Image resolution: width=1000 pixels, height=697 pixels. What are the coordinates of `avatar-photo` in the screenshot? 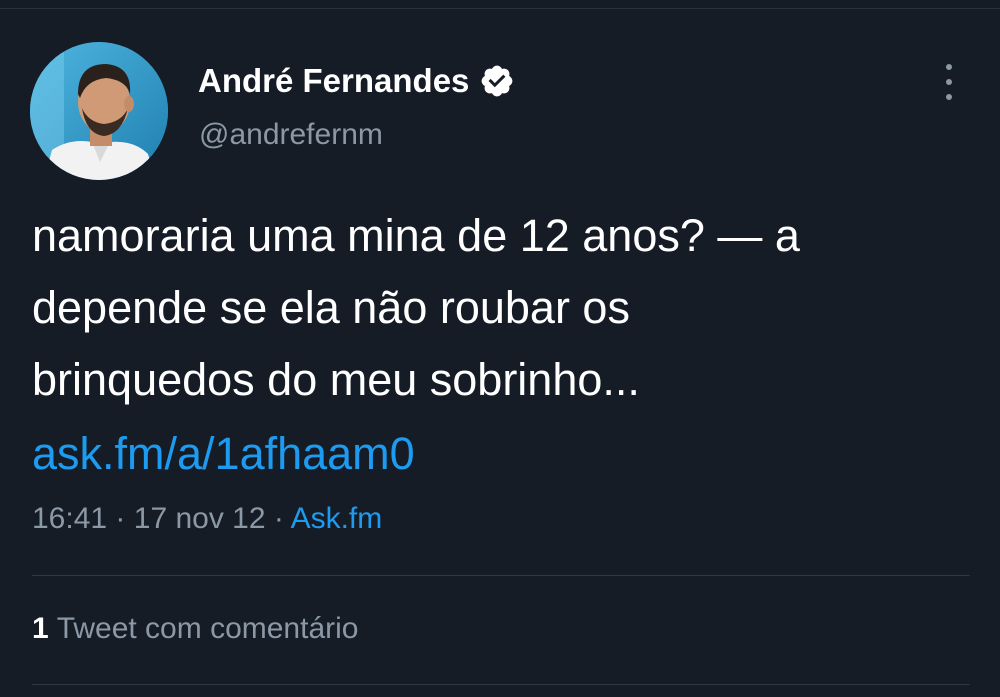 It's located at (99, 111).